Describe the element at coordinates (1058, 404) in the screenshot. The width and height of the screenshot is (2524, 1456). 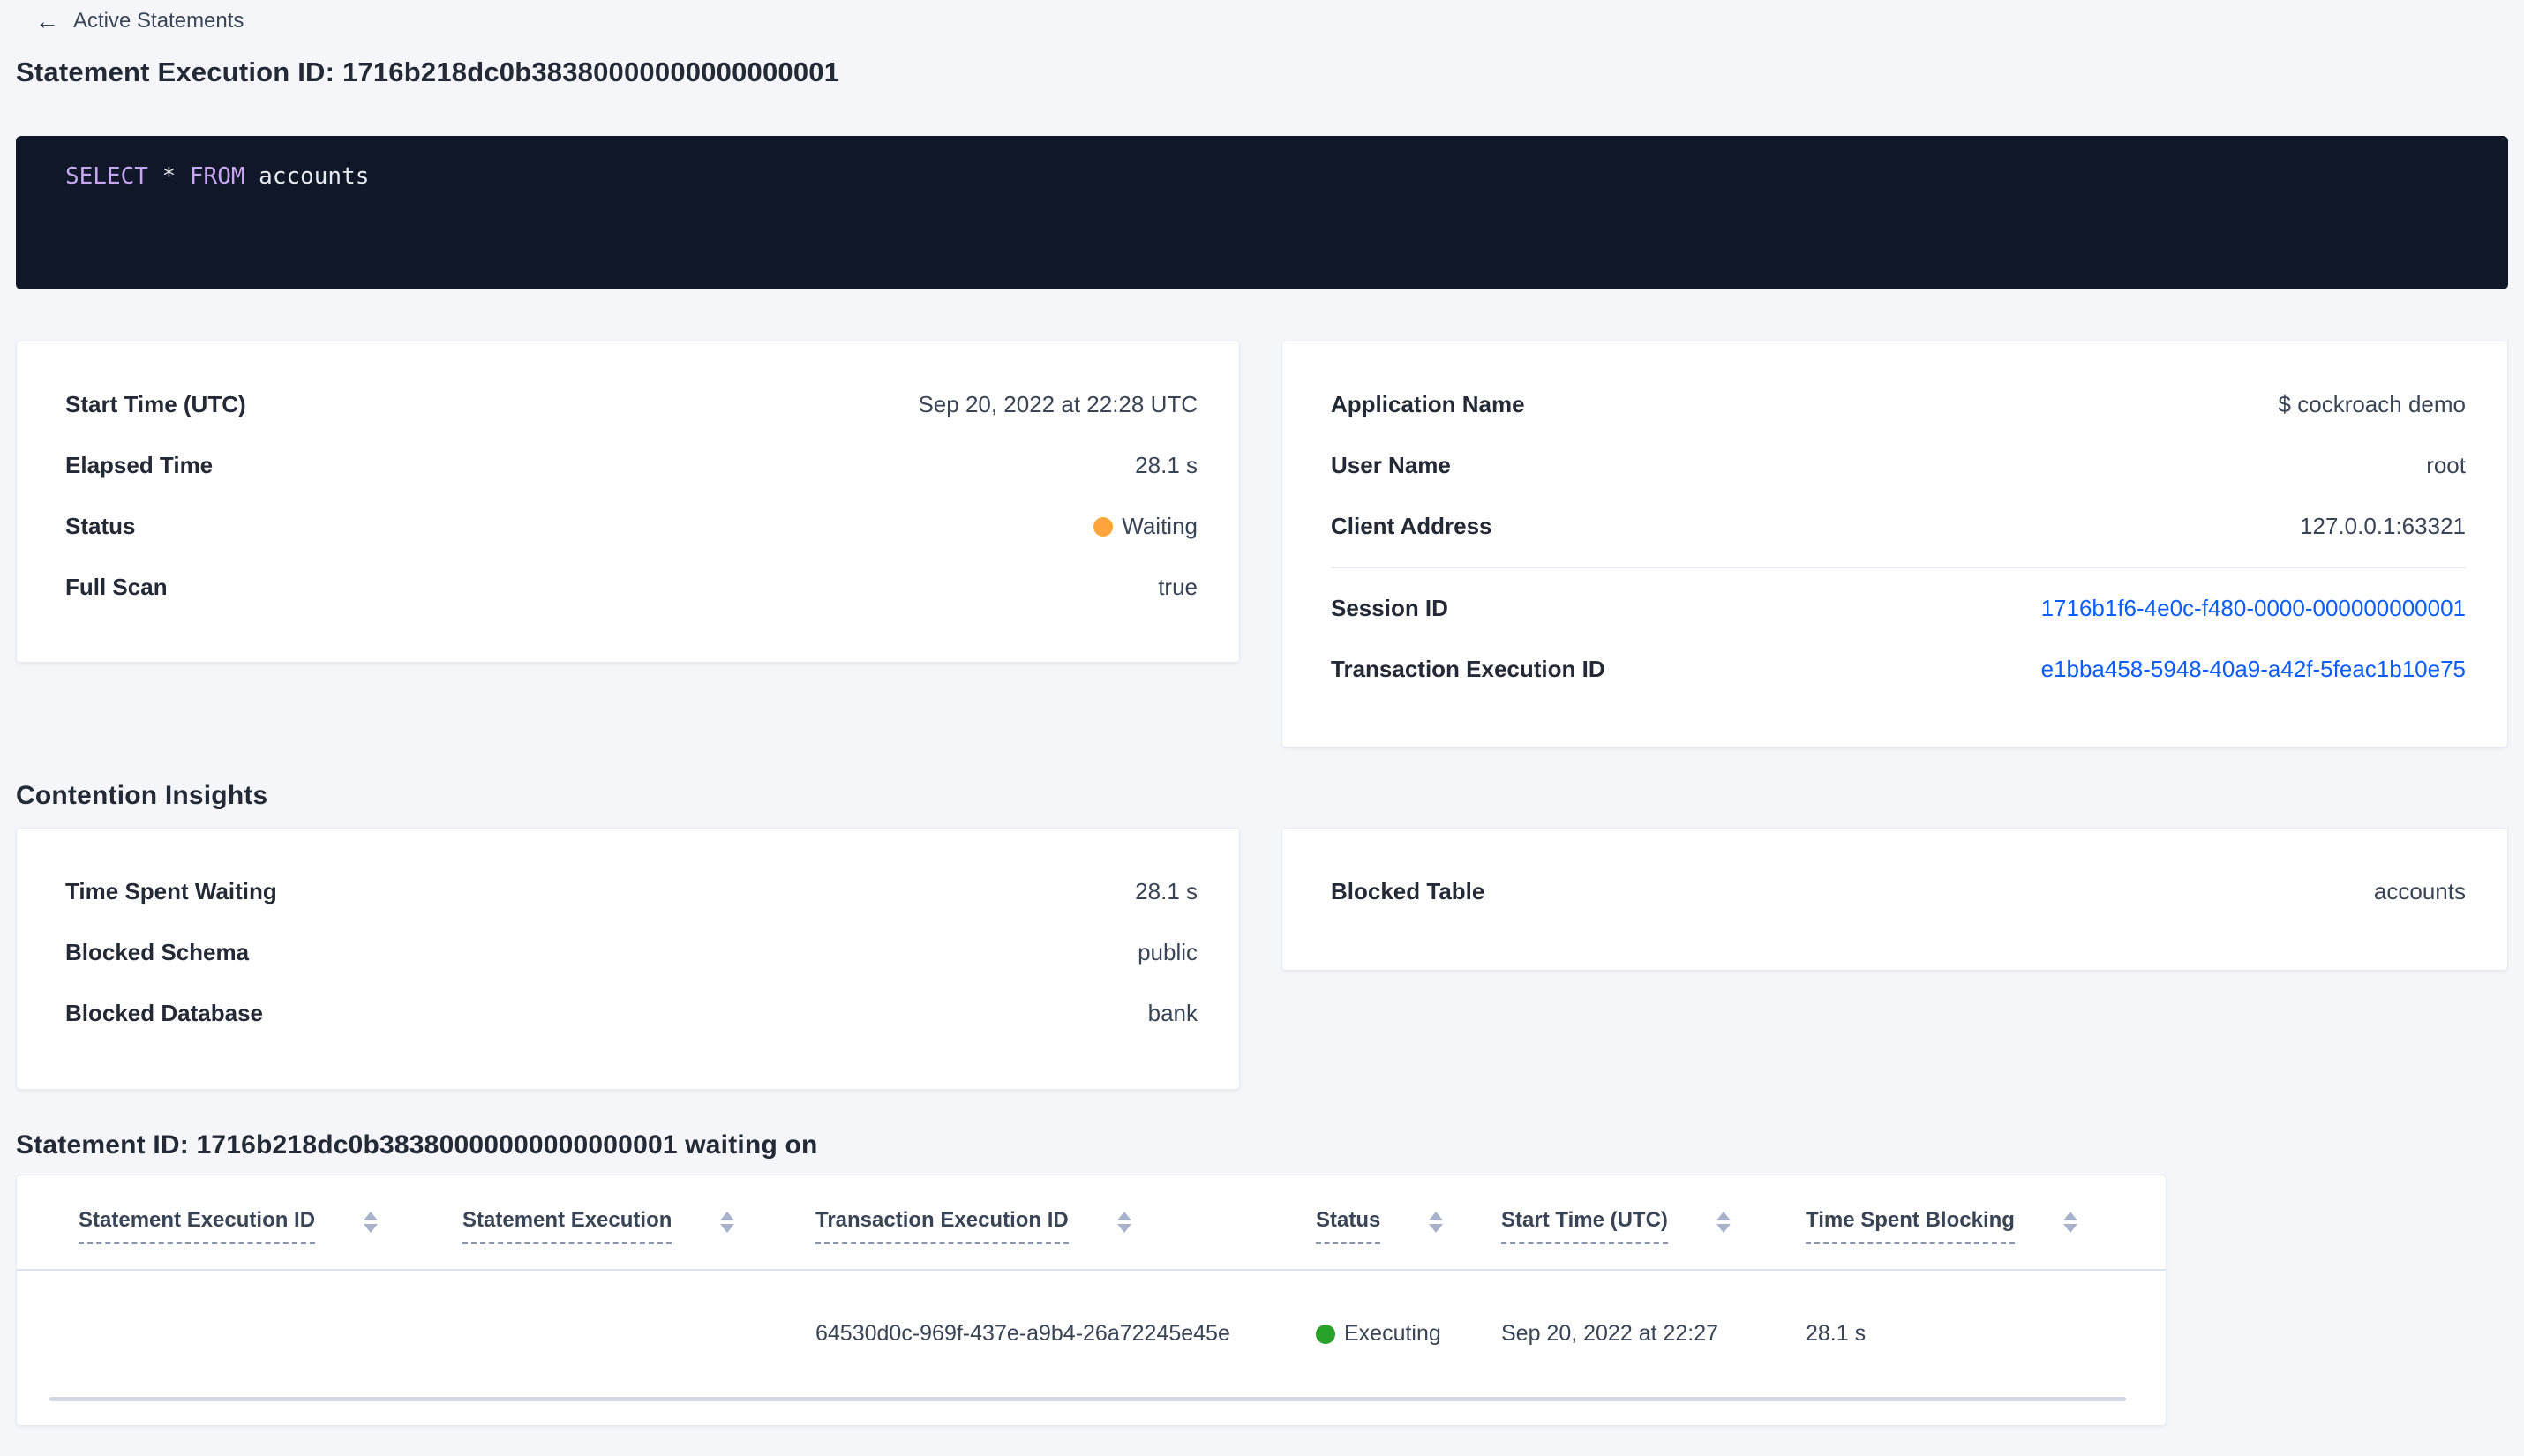
I see `start-time-value: Sep 20, 2022 at 22:28 UTC` at that location.